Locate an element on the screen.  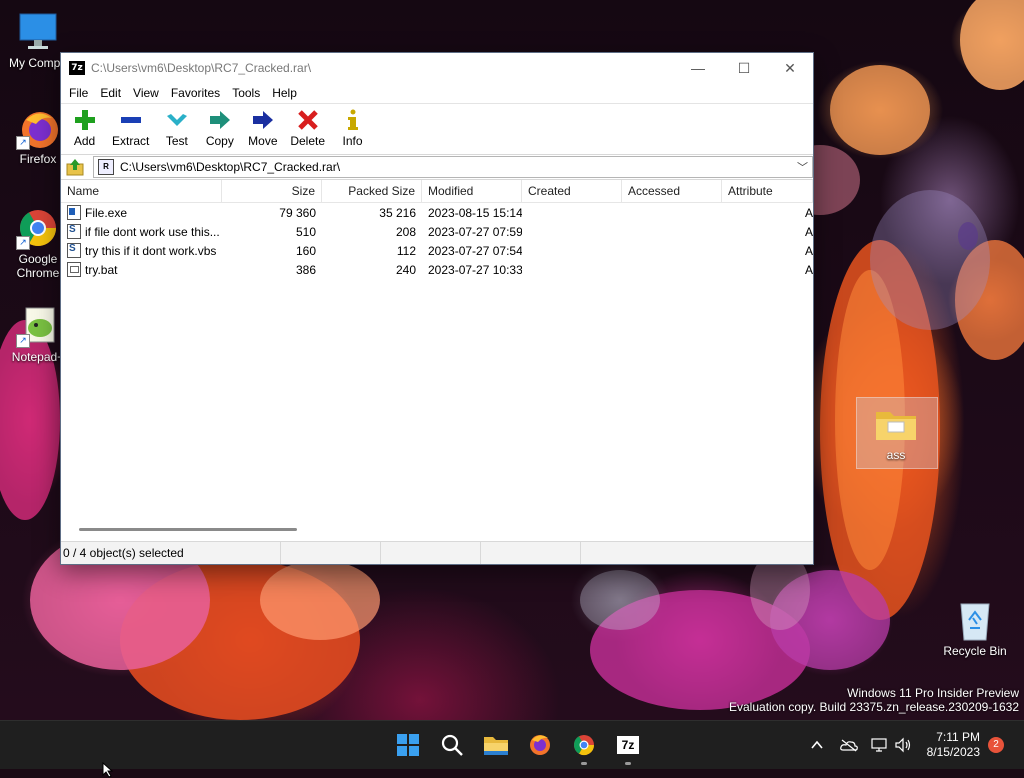
chrome-icon is located at coordinates (584, 745).